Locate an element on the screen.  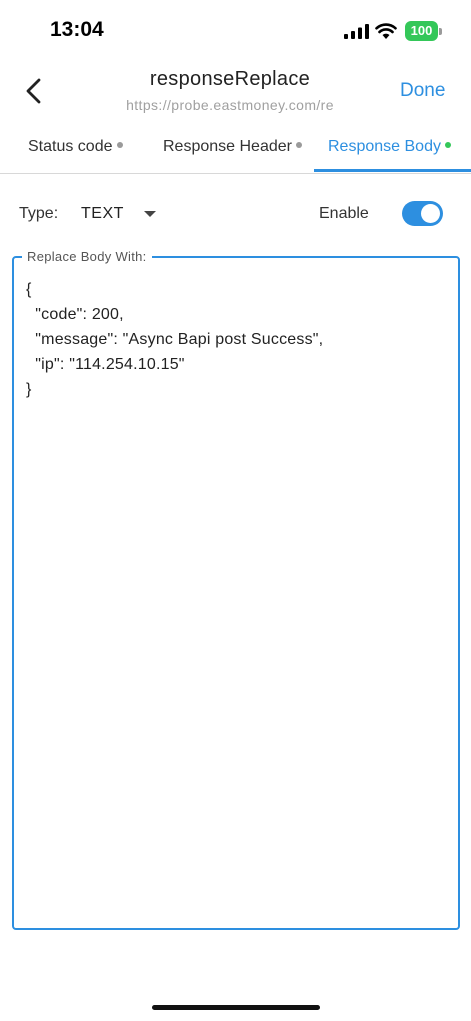
tab-response-header: Response Header is located at coordinates (232, 147).